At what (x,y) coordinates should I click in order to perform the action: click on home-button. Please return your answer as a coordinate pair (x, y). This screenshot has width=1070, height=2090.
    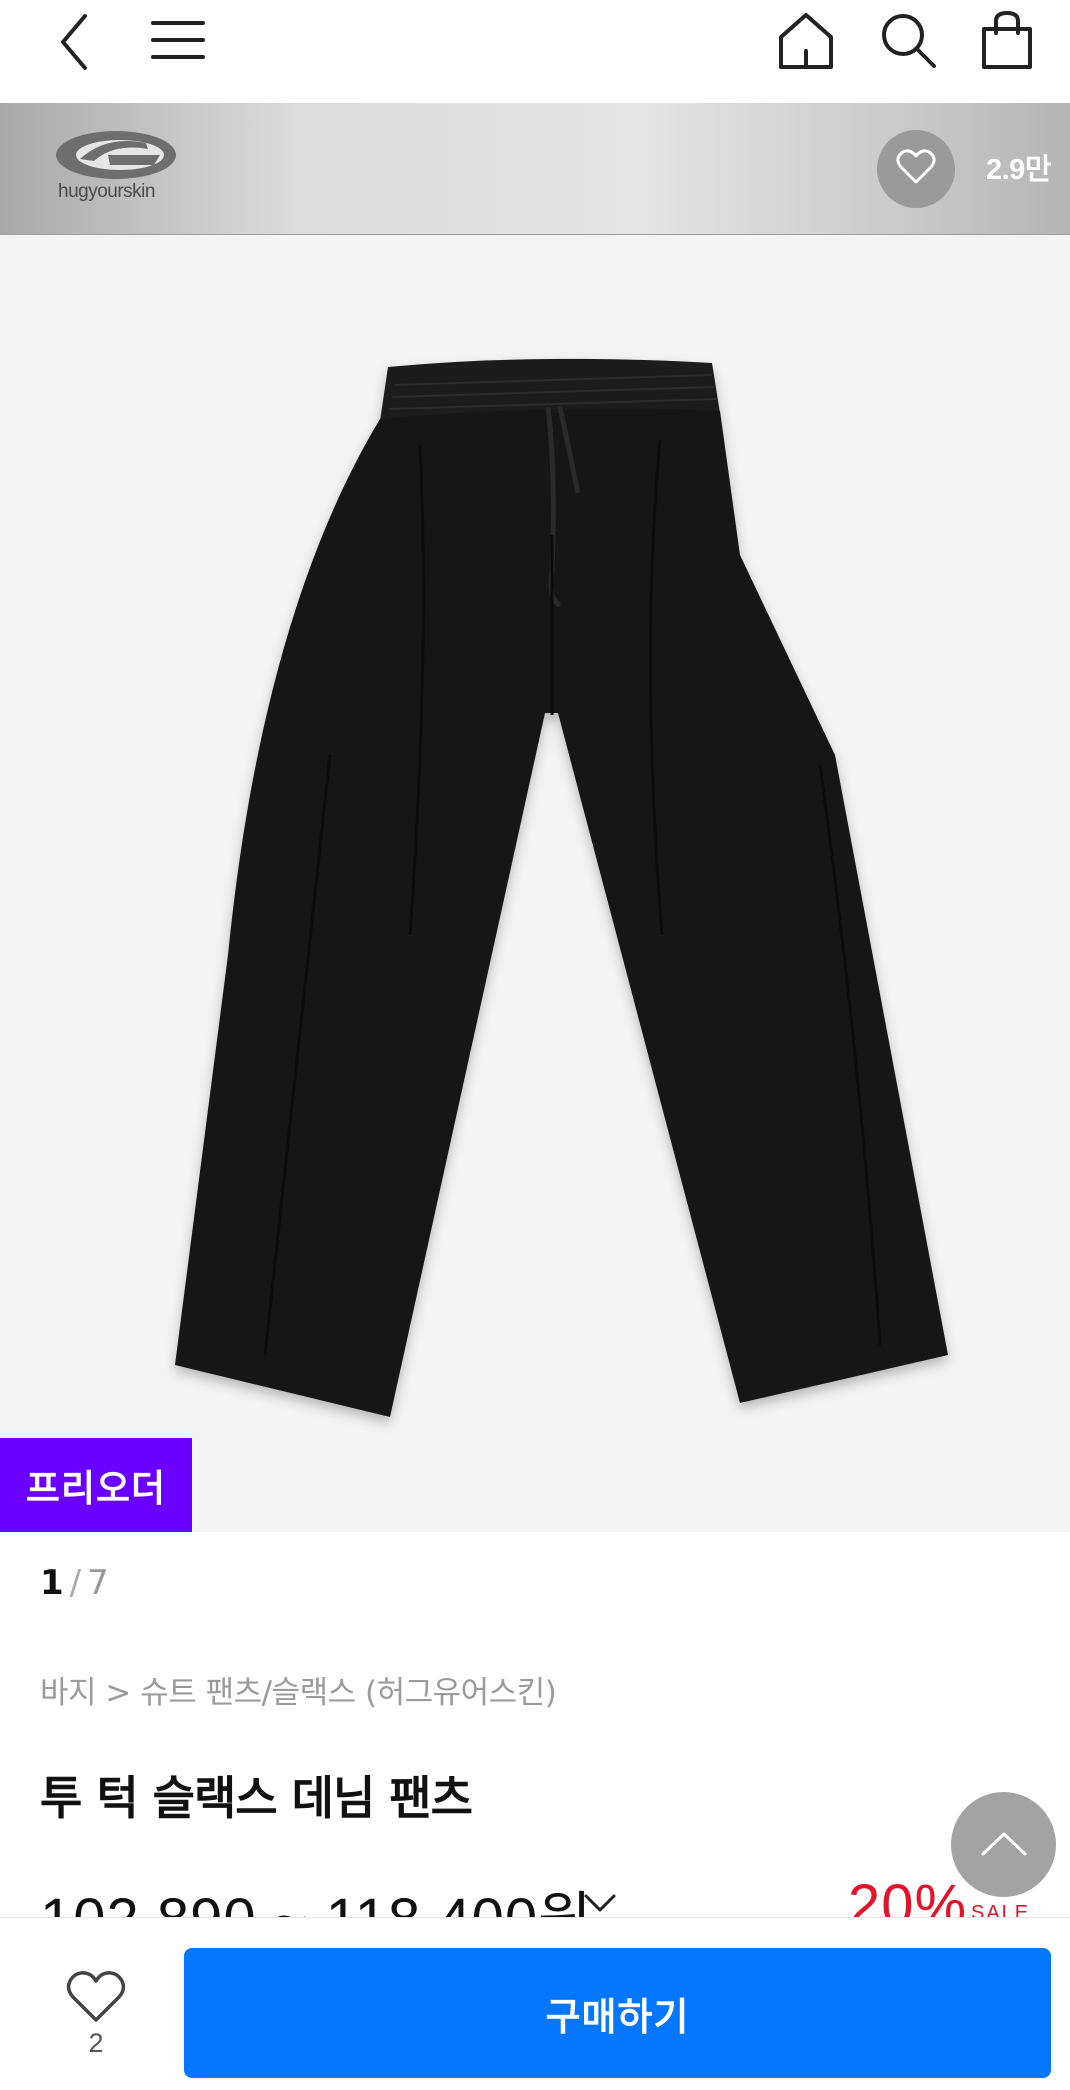
    Looking at the image, I should click on (806, 40).